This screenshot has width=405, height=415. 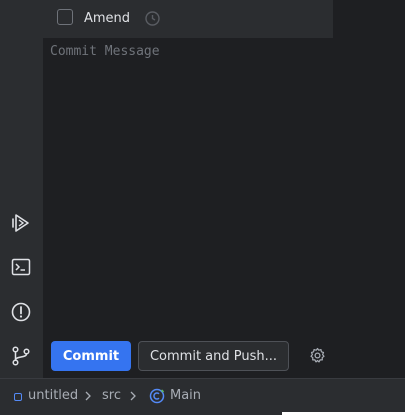 What do you see at coordinates (111, 396) in the screenshot?
I see `breadcrumb-src: src` at bounding box center [111, 396].